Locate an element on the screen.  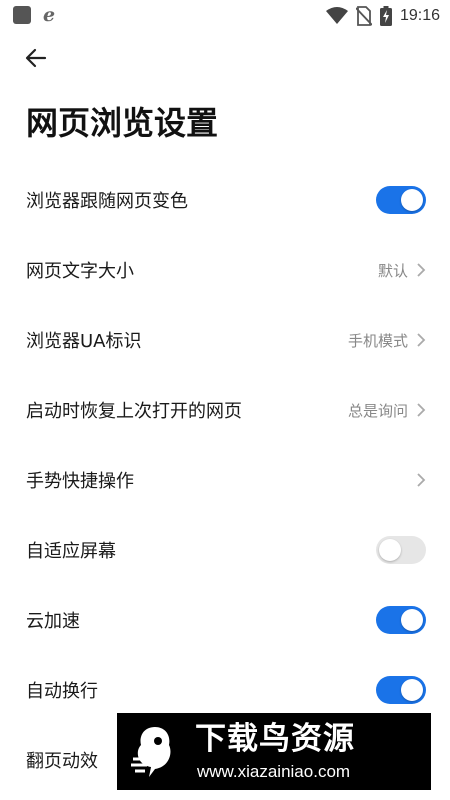
setting-page-font-size: 网页文字大小 默认 is located at coordinates (225, 270).